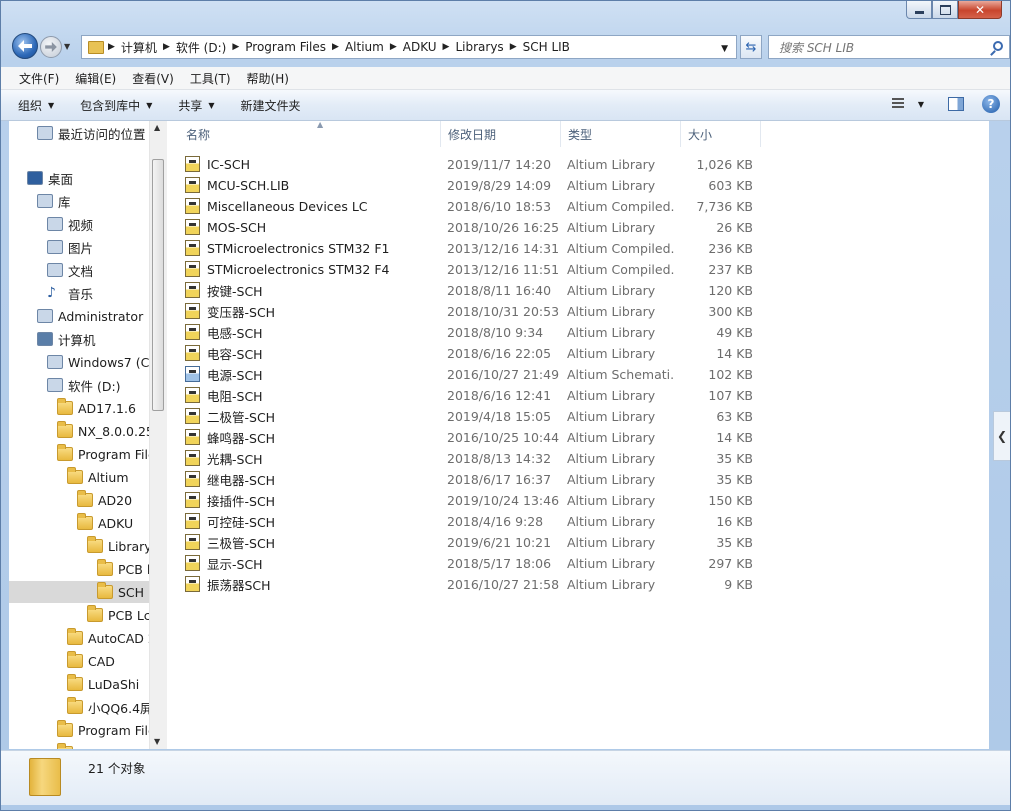  What do you see at coordinates (98, 362) in the screenshot?
I see `nav-item: Windows7 (C:` at bounding box center [98, 362].